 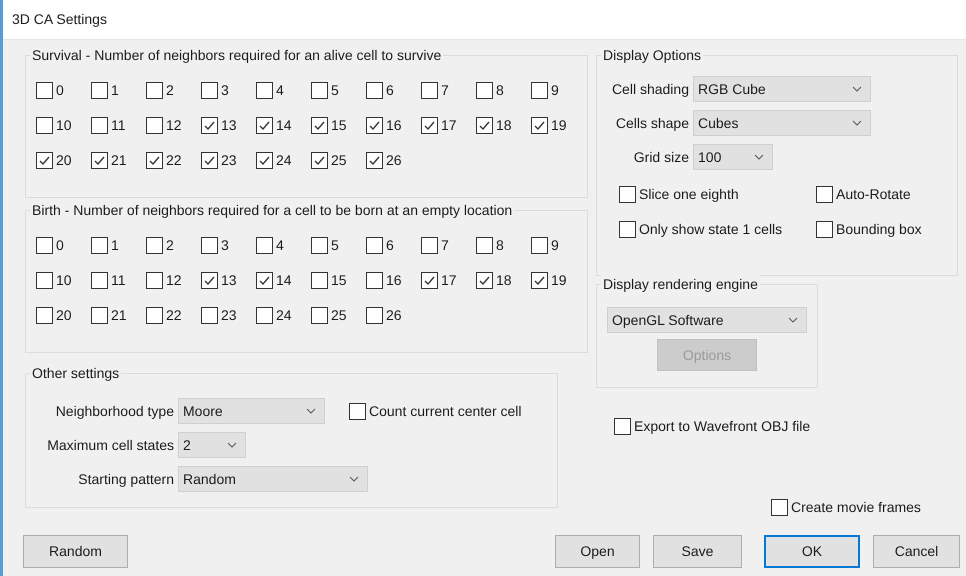 What do you see at coordinates (445, 411) in the screenshot?
I see `checkbox-label: Count current center cell` at bounding box center [445, 411].